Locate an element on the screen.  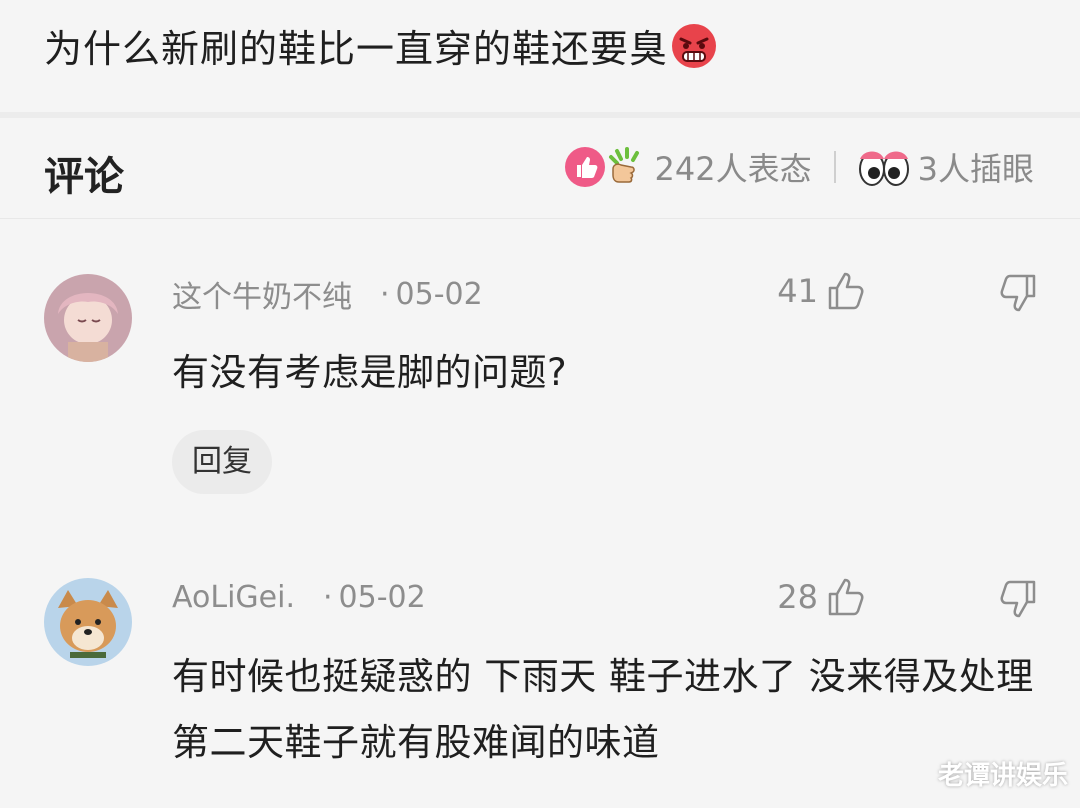
eyes-icon is located at coordinates (884, 167).